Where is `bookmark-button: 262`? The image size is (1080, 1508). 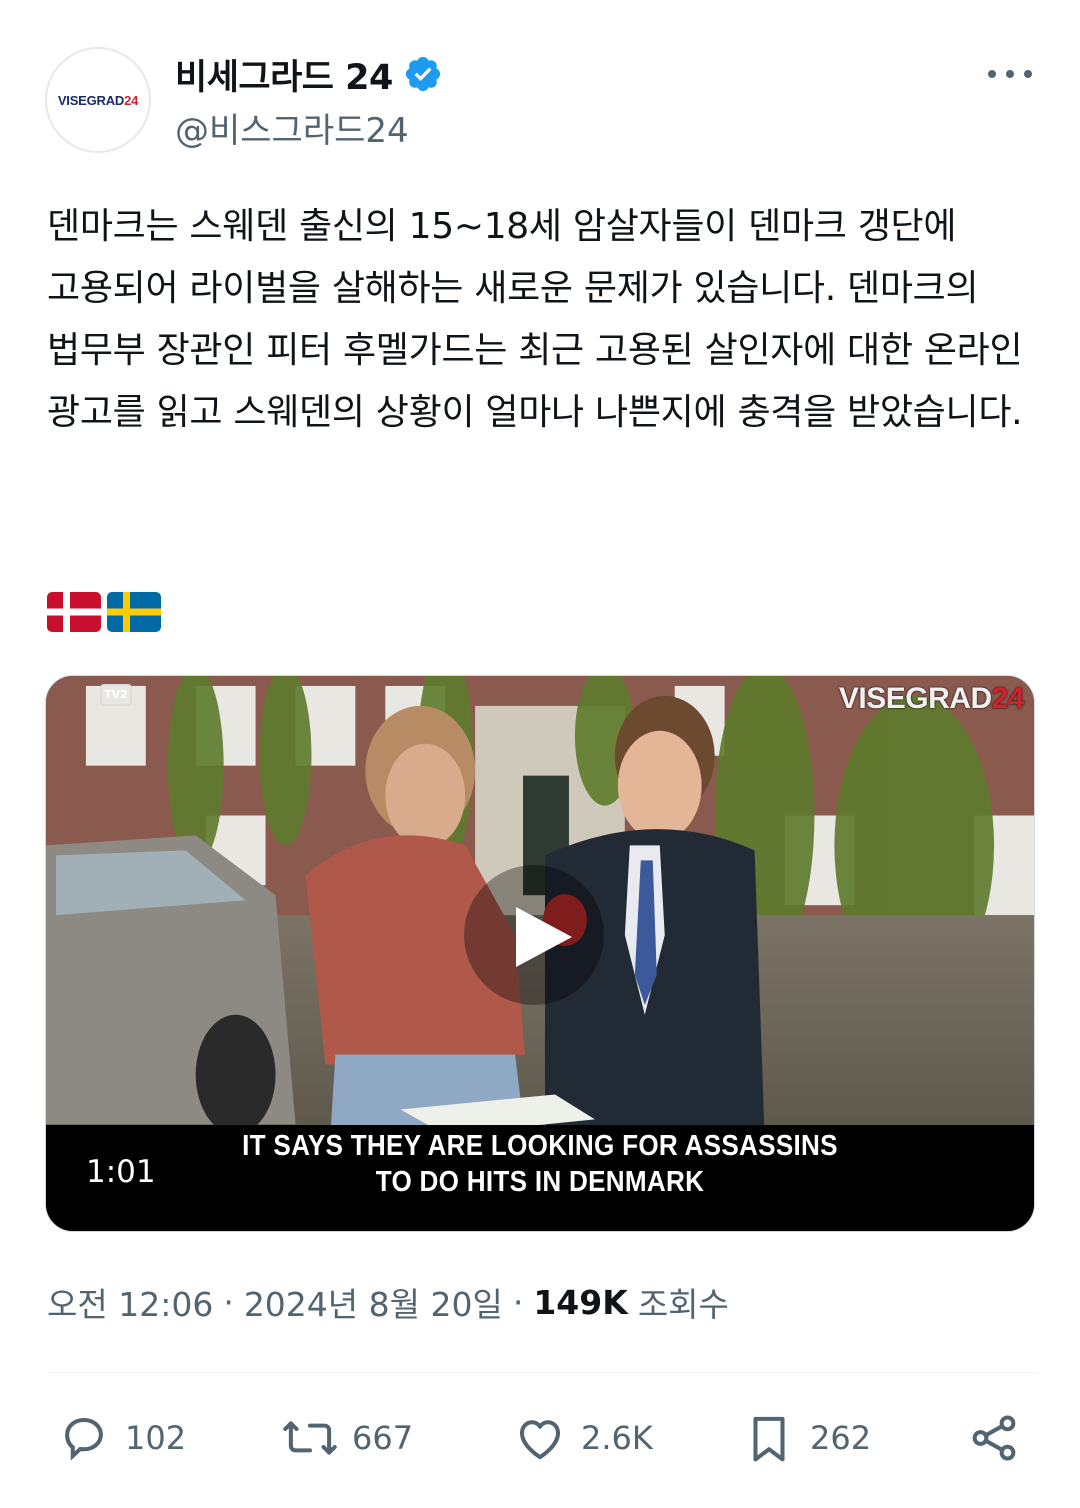 bookmark-button: 262 is located at coordinates (806, 1438).